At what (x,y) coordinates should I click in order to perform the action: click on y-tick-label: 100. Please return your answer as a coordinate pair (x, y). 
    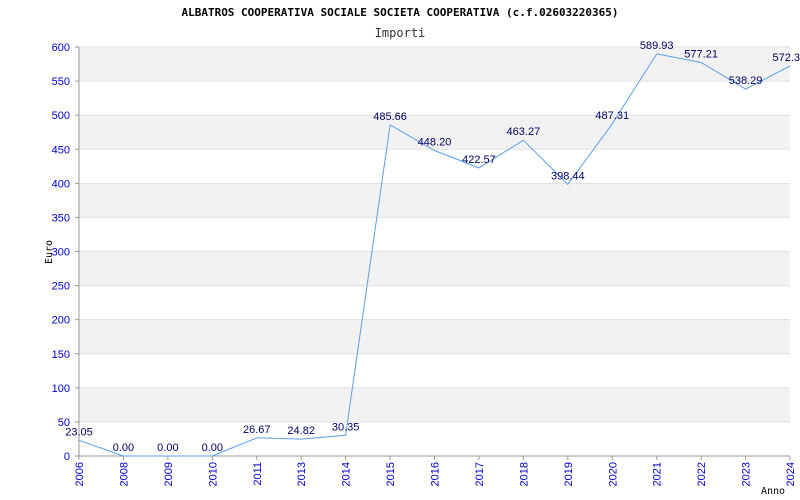
    Looking at the image, I should click on (61, 389).